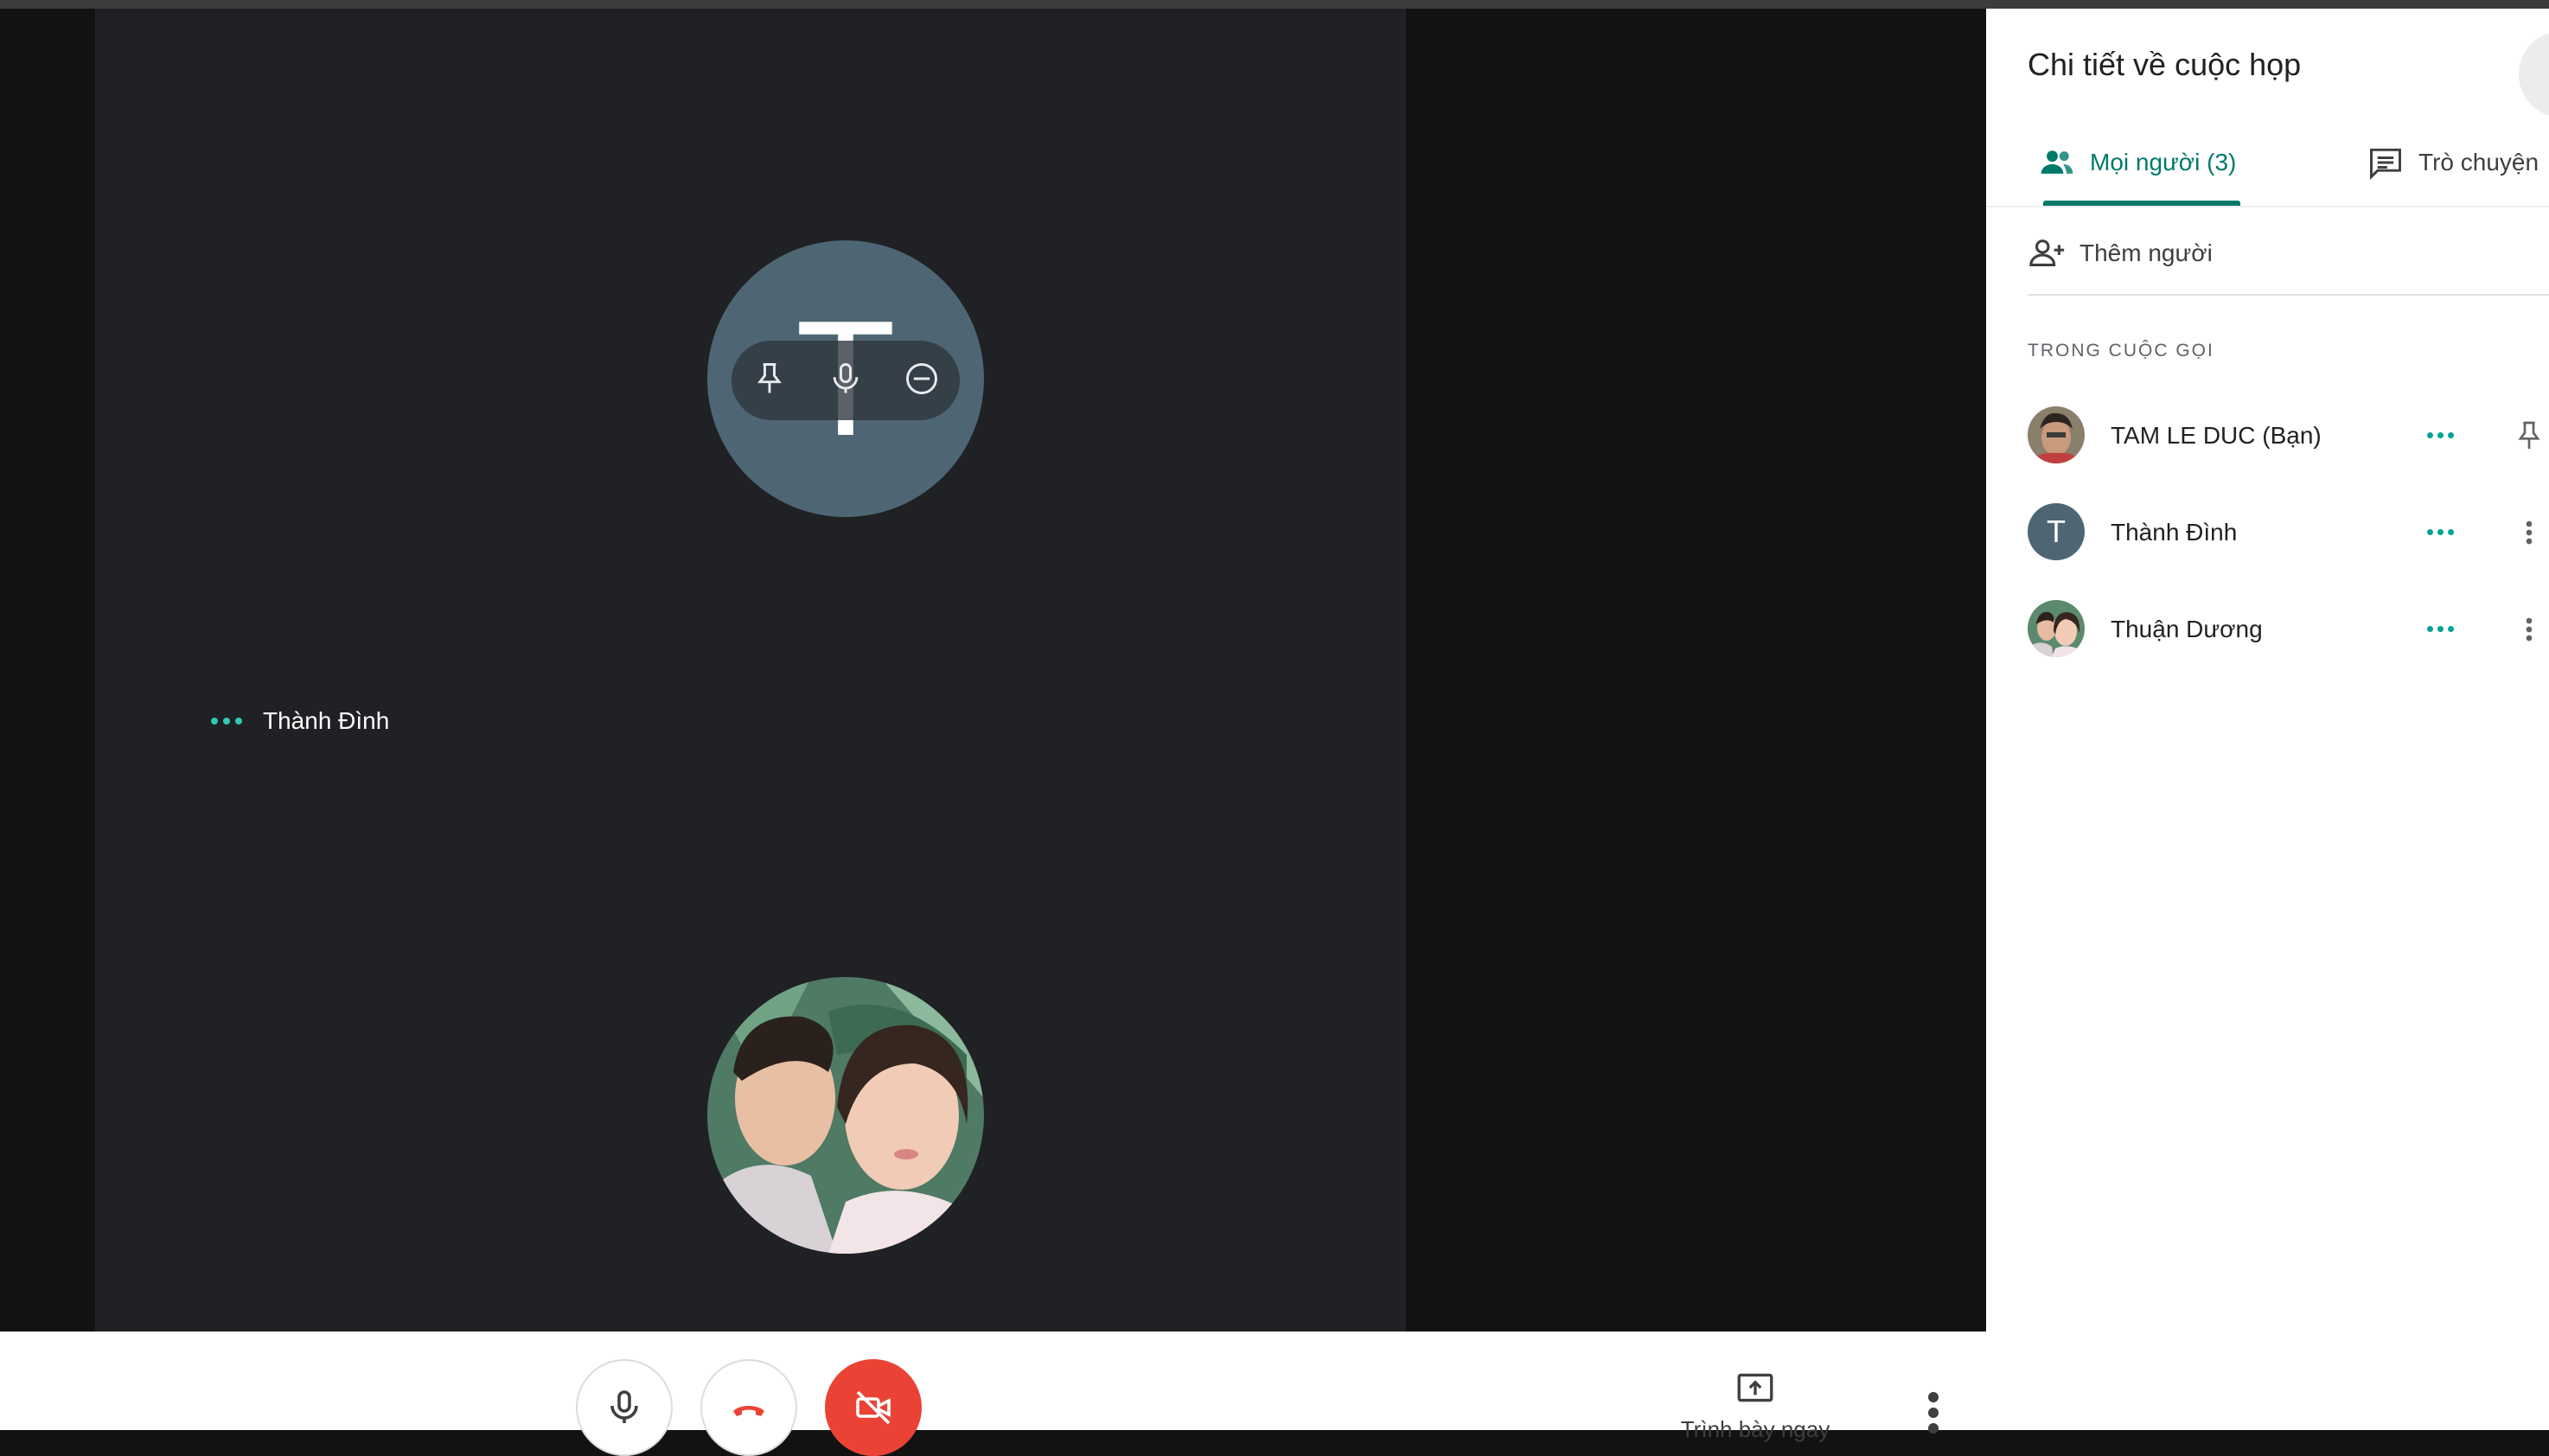 Image resolution: width=2549 pixels, height=1456 pixels. What do you see at coordinates (2216, 436) in the screenshot?
I see `participant-name: TAM LE DUC (Bạn)` at bounding box center [2216, 436].